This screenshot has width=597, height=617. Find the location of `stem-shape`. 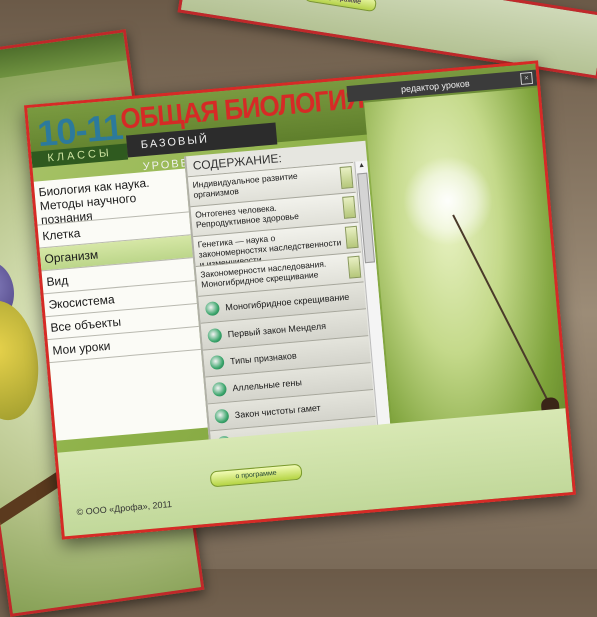

stem-shape is located at coordinates (505, 317).